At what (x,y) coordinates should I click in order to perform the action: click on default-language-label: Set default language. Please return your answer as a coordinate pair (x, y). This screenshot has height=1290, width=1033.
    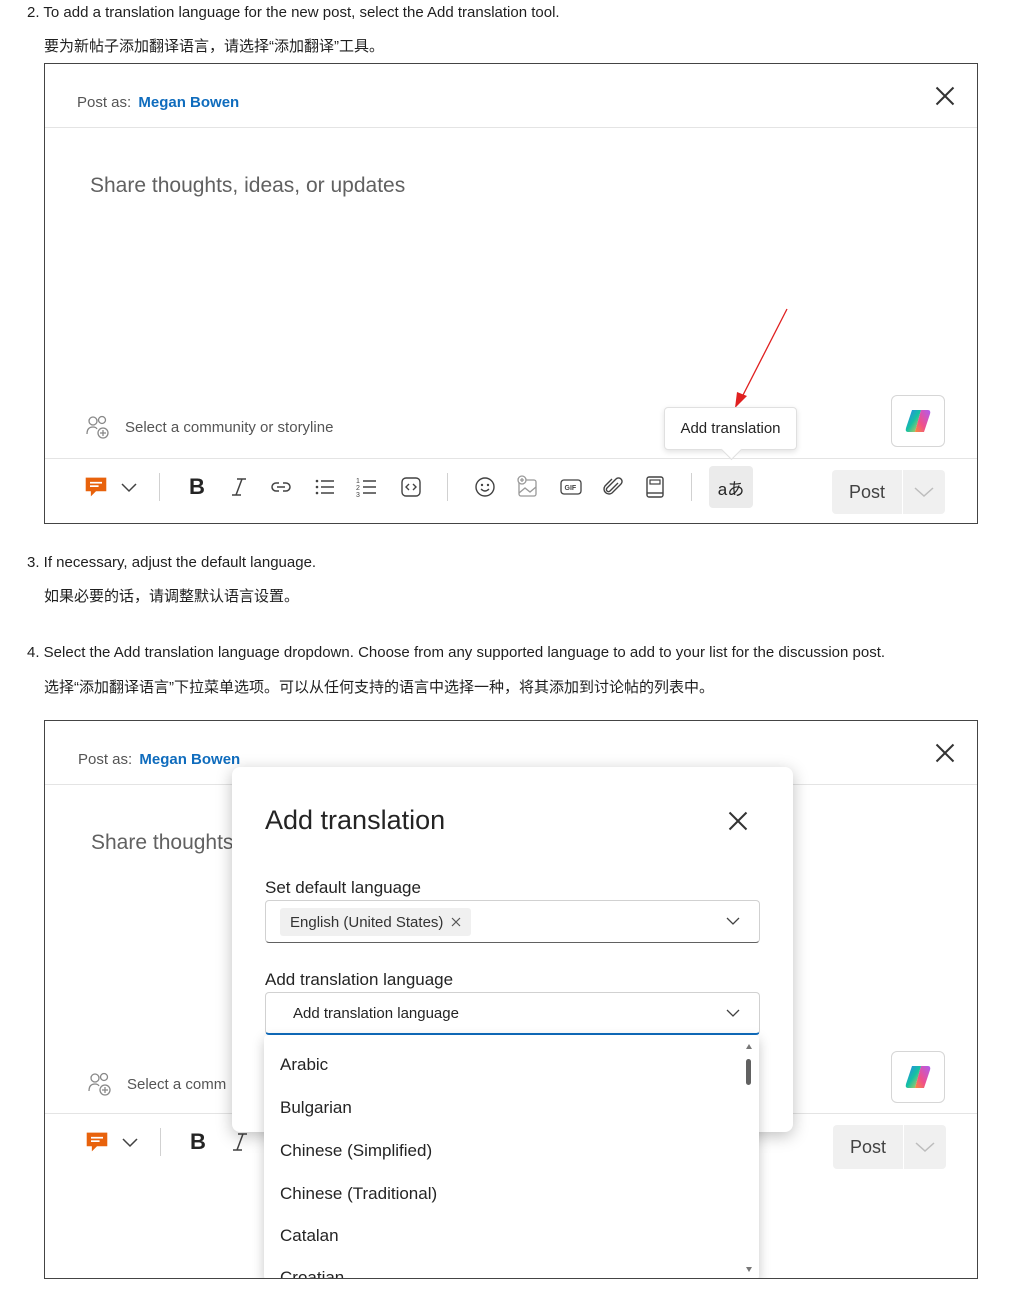
    Looking at the image, I should click on (343, 887).